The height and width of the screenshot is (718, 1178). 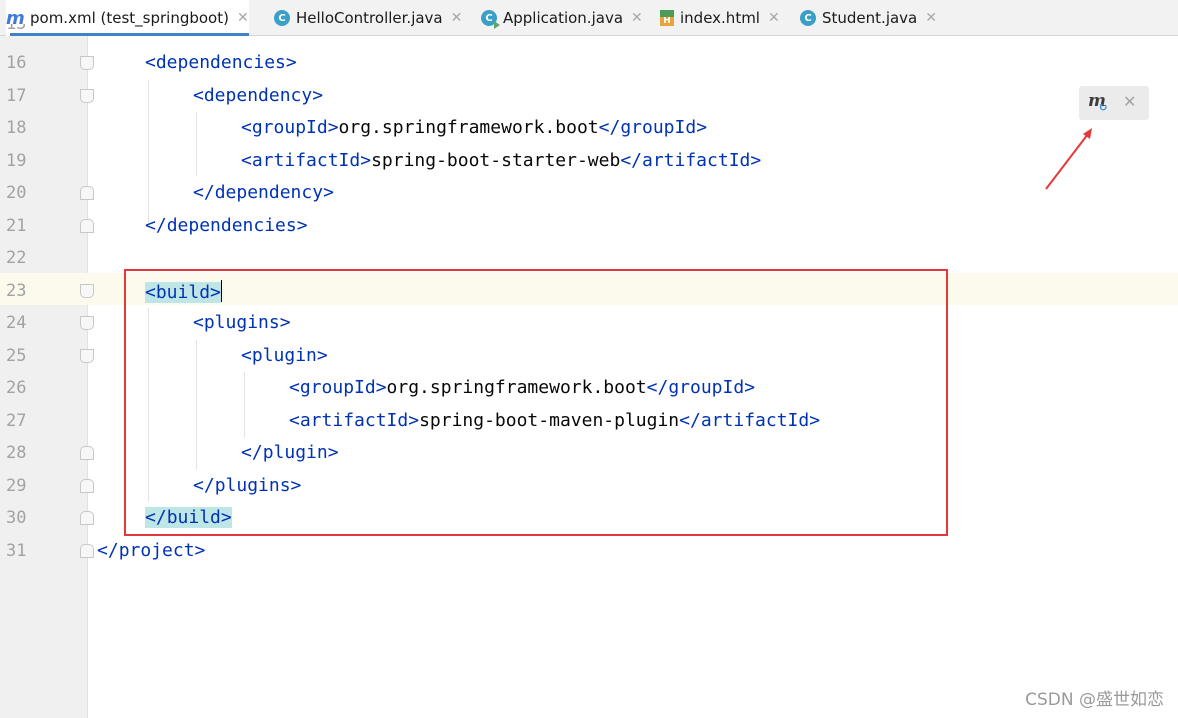 I want to click on line-number: 28, so click(x=16, y=453).